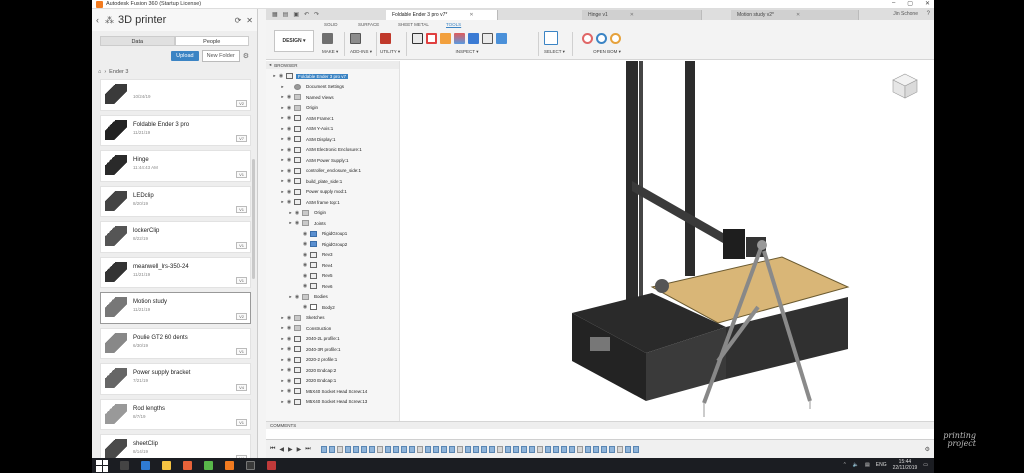 The image size is (1024, 473). What do you see at coordinates (307, 129) in the screenshot?
I see `browser-node: ▸ ◉ ASM Y-Axis:1` at bounding box center [307, 129].